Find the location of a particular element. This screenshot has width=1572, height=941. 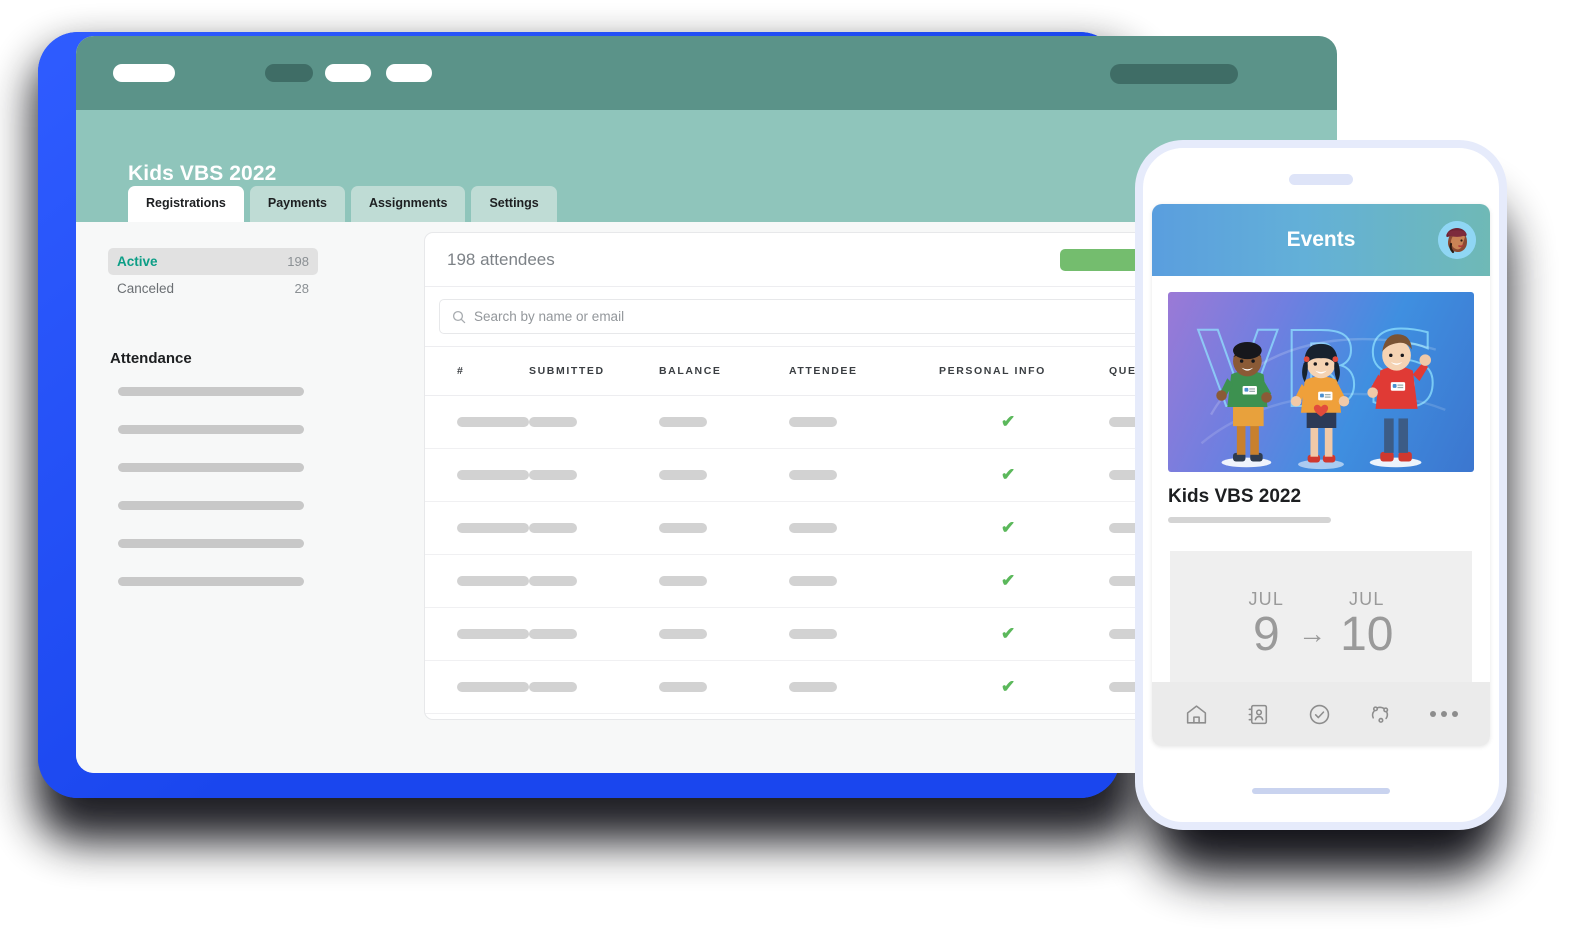

nav-pill-account is located at coordinates (1174, 74).